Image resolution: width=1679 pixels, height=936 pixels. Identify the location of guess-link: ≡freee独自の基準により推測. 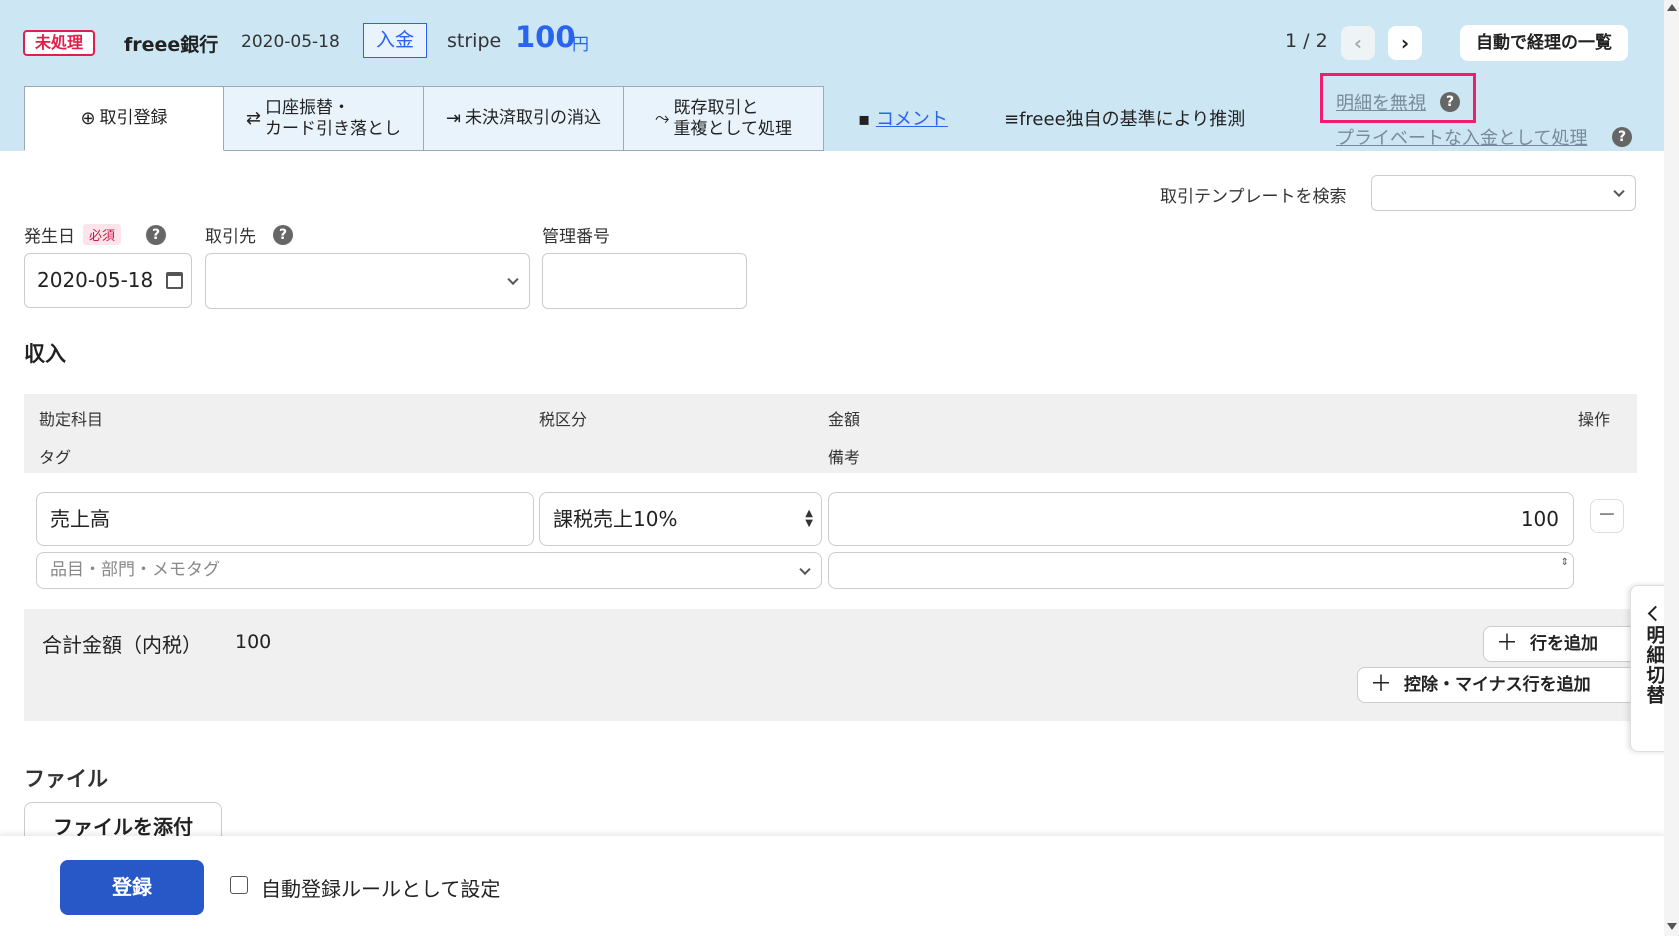
(1124, 118).